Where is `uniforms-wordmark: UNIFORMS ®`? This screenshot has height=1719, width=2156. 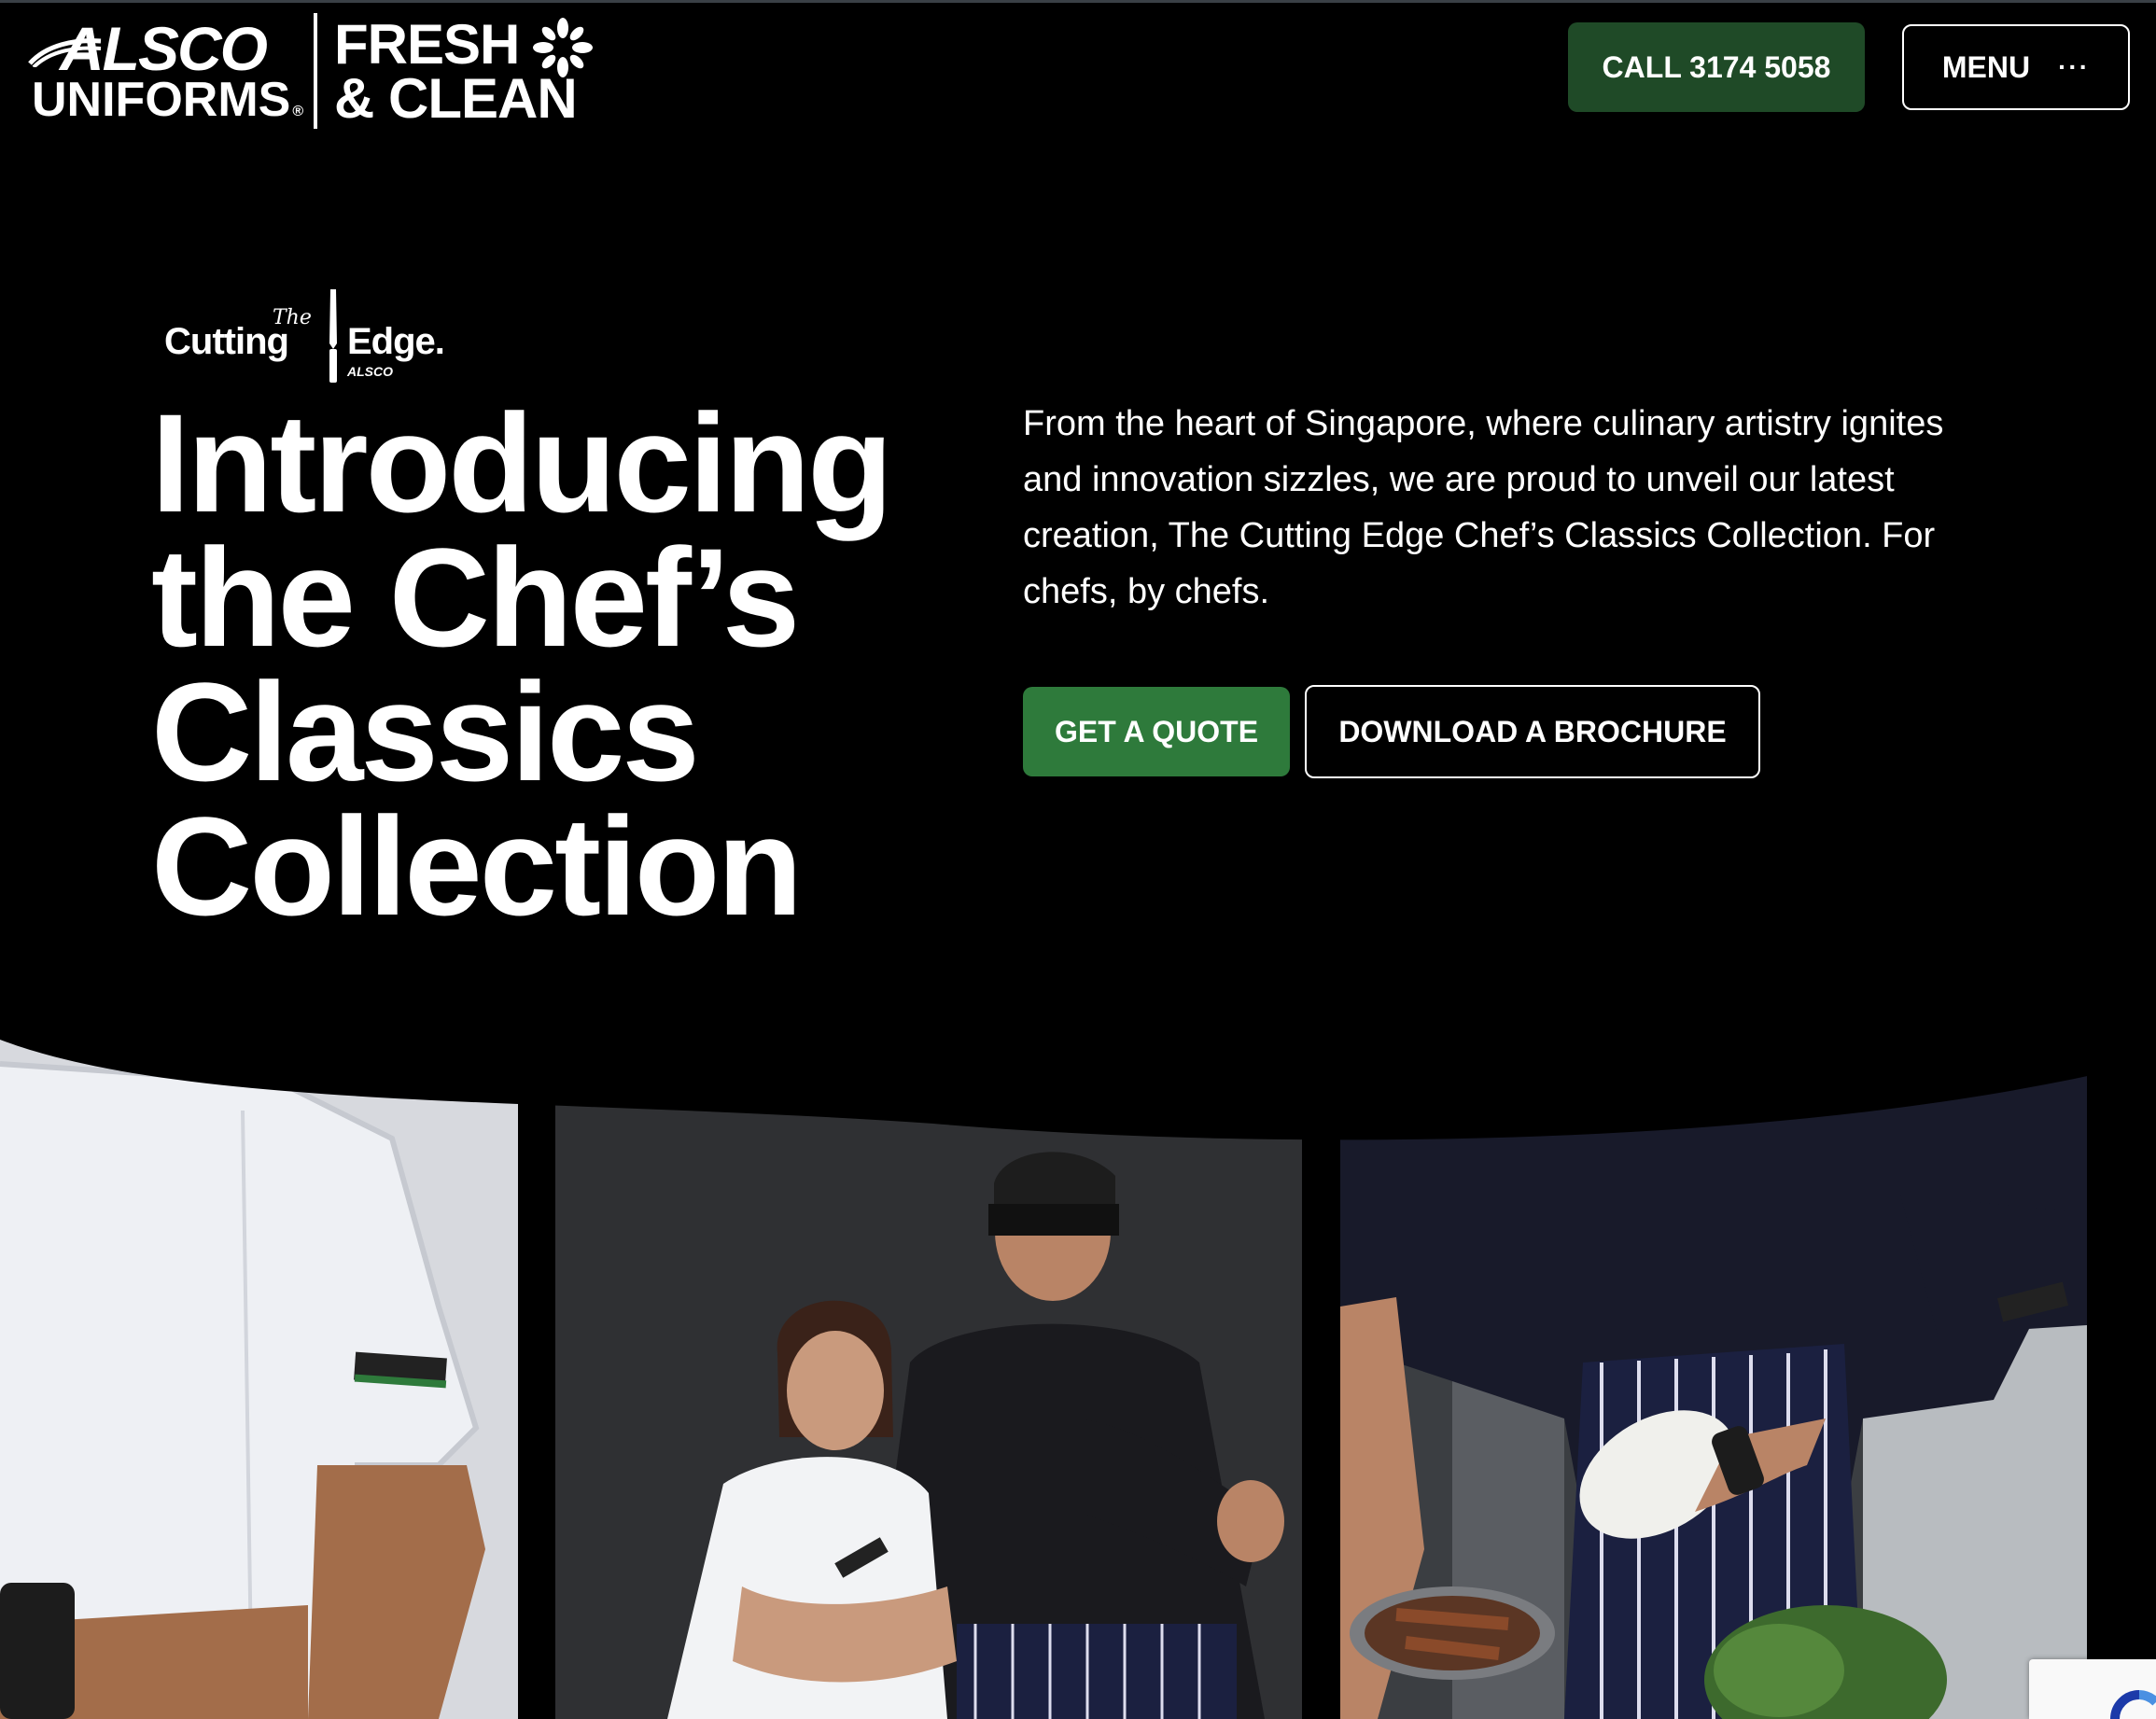 uniforms-wordmark: UNIFORMS ® is located at coordinates (167, 106).